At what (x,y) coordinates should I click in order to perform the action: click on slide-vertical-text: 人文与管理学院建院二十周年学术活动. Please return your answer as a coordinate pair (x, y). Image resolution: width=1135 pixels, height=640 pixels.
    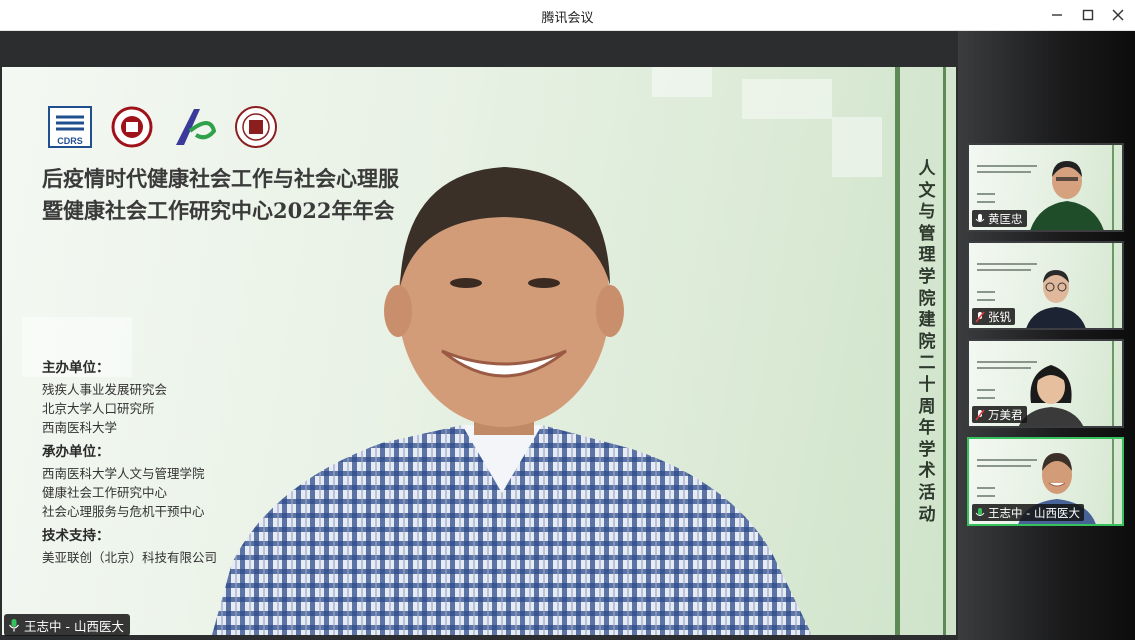
    Looking at the image, I should click on (927, 342).